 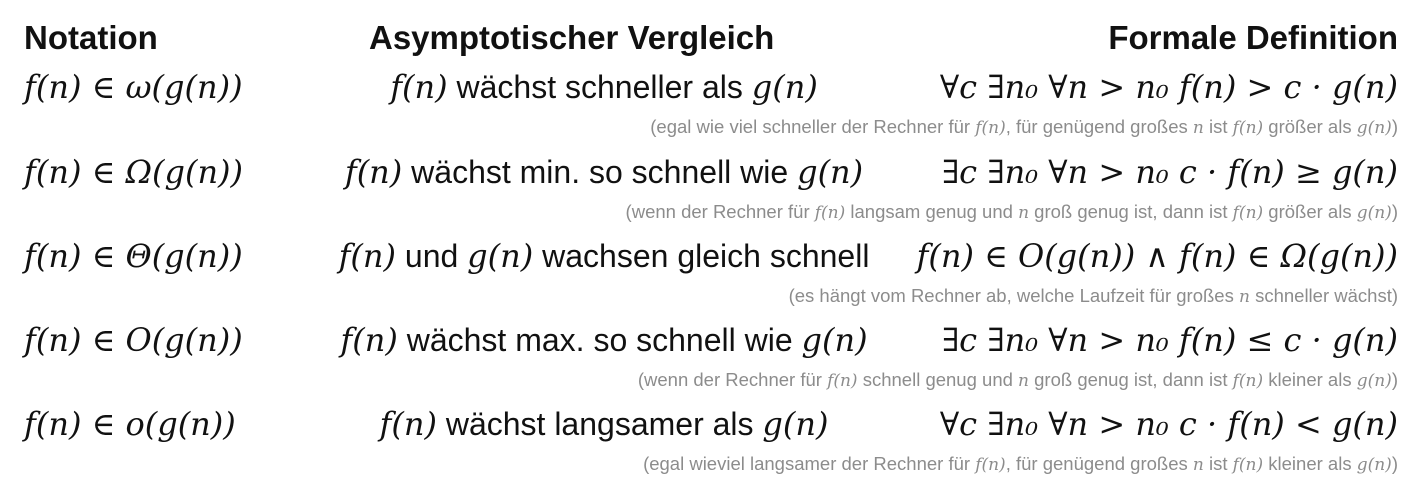 What do you see at coordinates (91, 37) in the screenshot?
I see `header-notation: Notation` at bounding box center [91, 37].